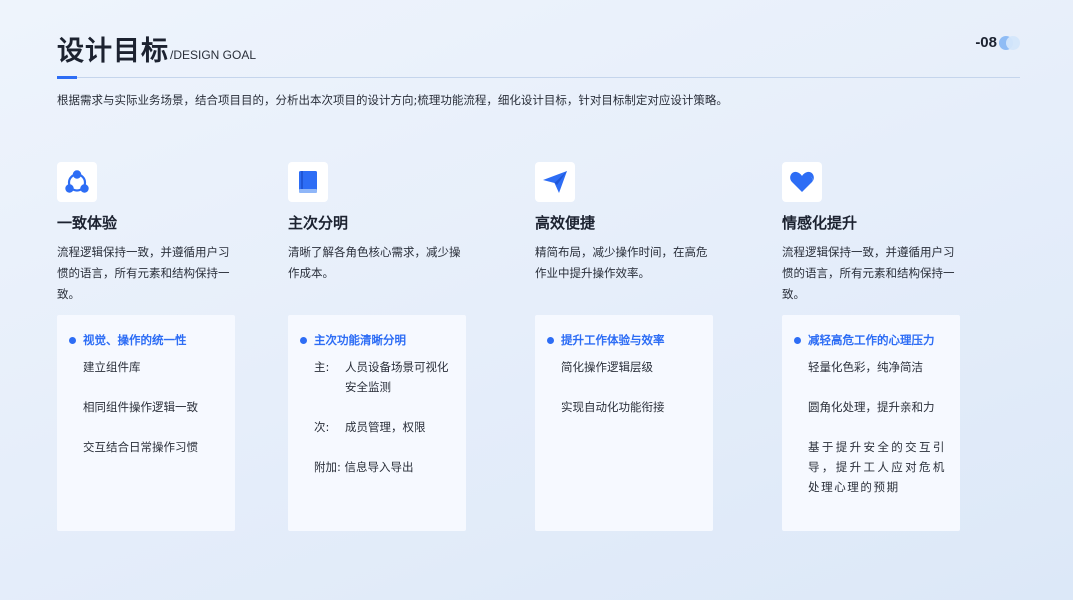 This screenshot has height=600, width=1073. I want to click on list-item: 次: 成员管理，权限, so click(383, 427).